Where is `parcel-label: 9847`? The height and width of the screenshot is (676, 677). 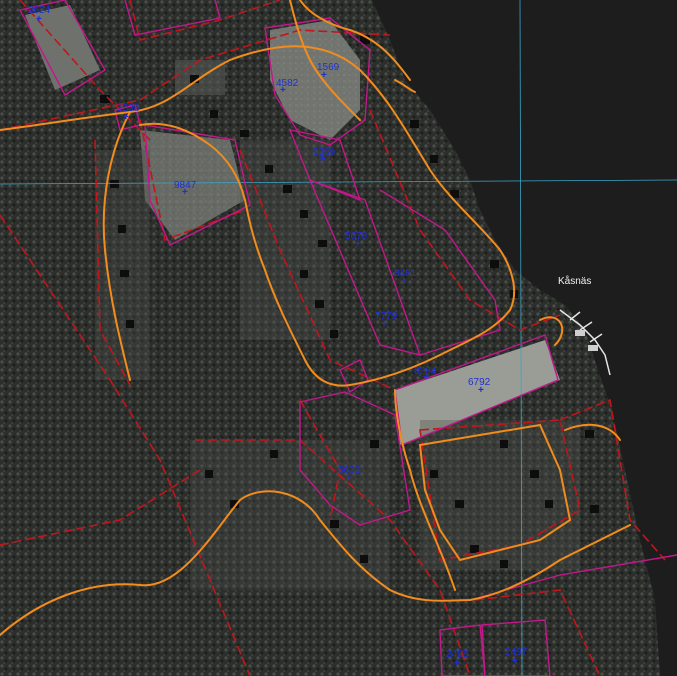
parcel-label: 9847 is located at coordinates (185, 185).